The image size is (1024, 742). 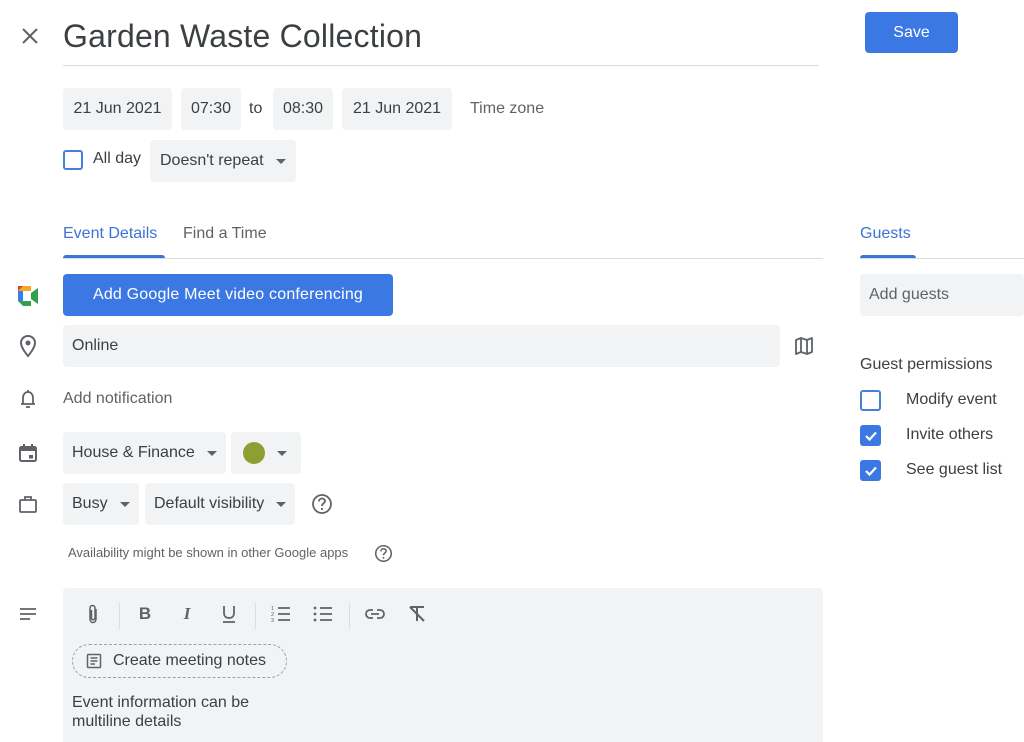 I want to click on calendar-icon, so click(x=28, y=453).